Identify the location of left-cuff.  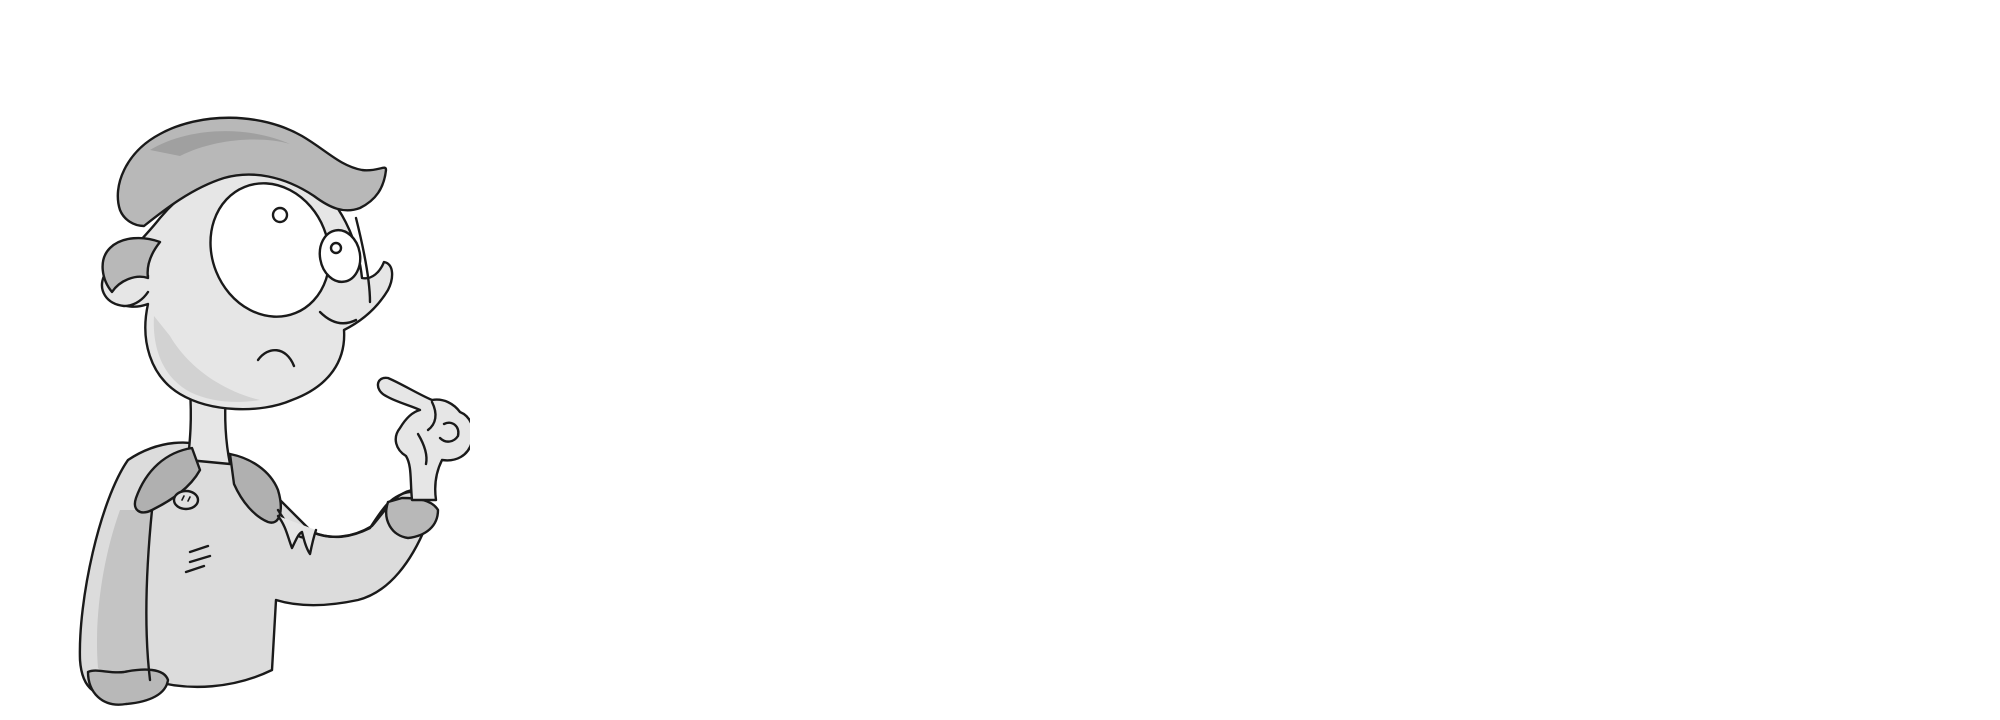
(128, 687).